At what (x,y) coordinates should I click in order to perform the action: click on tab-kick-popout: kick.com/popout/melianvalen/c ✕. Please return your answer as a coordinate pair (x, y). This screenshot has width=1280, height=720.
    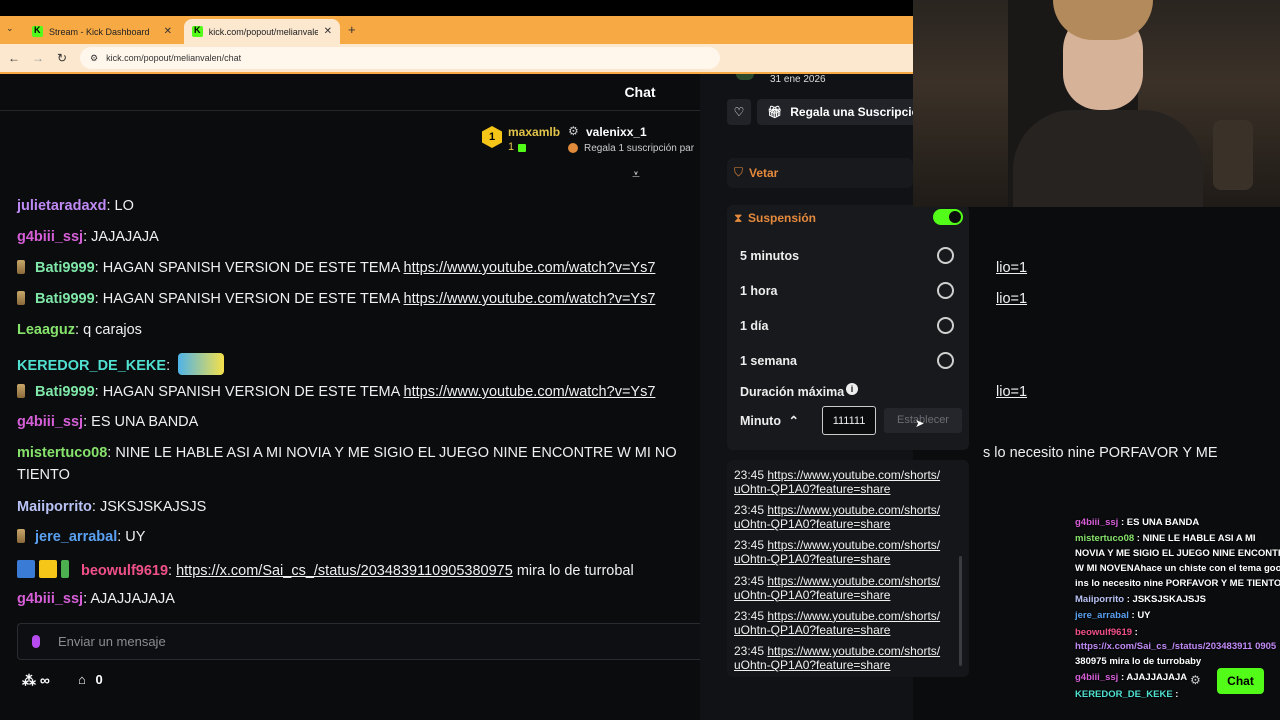
    Looking at the image, I should click on (262, 31).